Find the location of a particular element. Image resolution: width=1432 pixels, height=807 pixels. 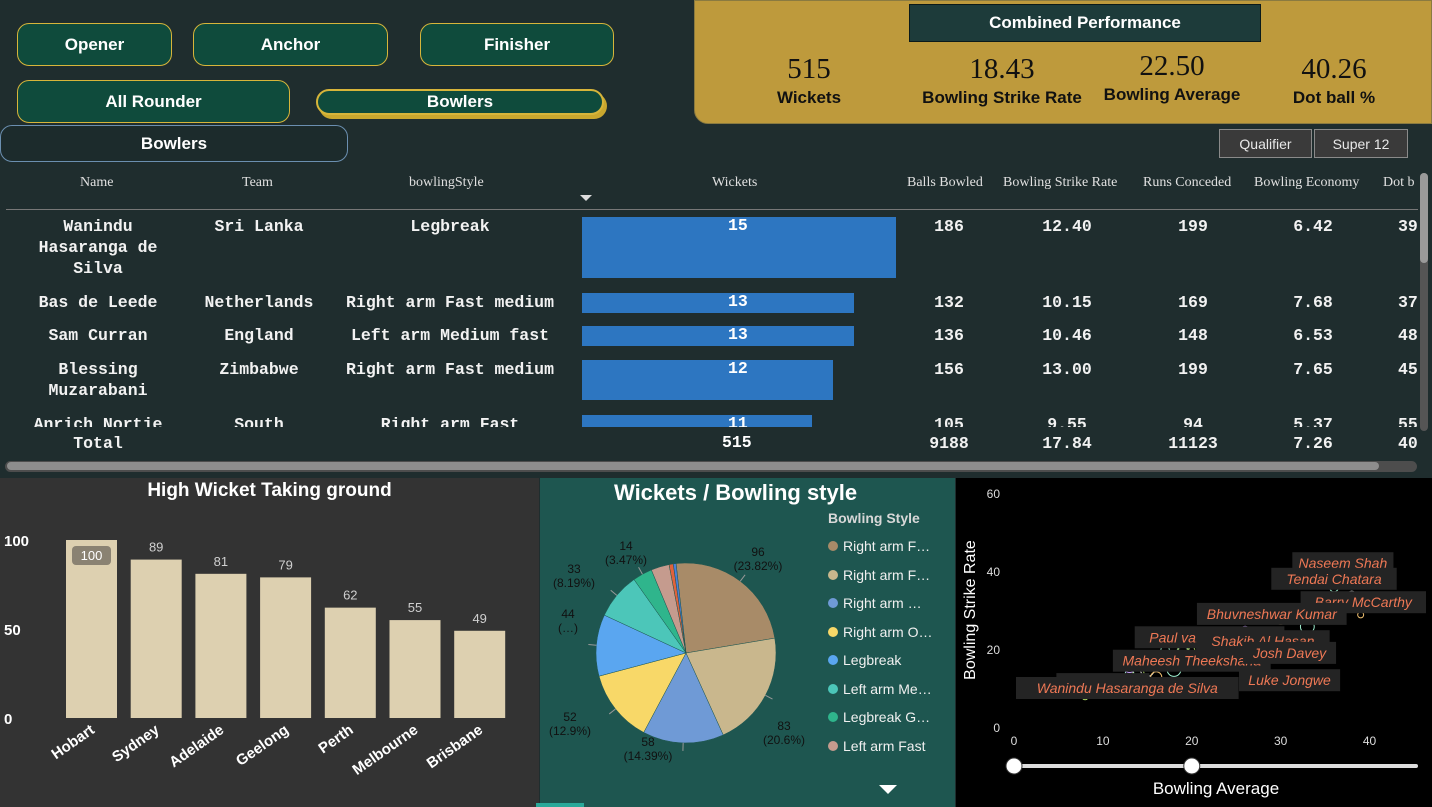

col-header-bowling-style: bowlingStyle is located at coordinates (446, 183).